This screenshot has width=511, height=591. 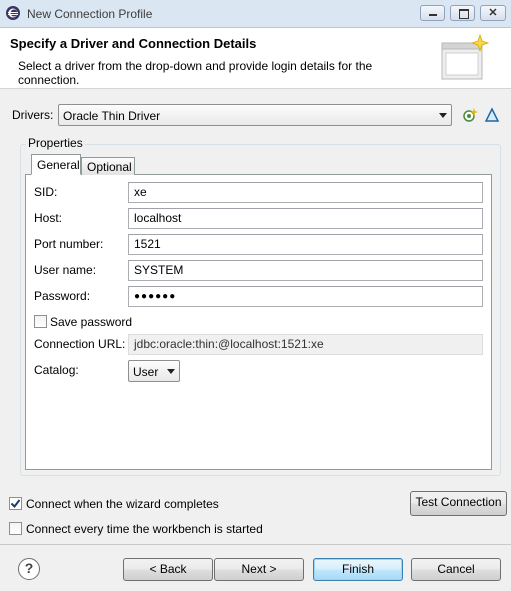 I want to click on maximize-icon, so click(x=464, y=14).